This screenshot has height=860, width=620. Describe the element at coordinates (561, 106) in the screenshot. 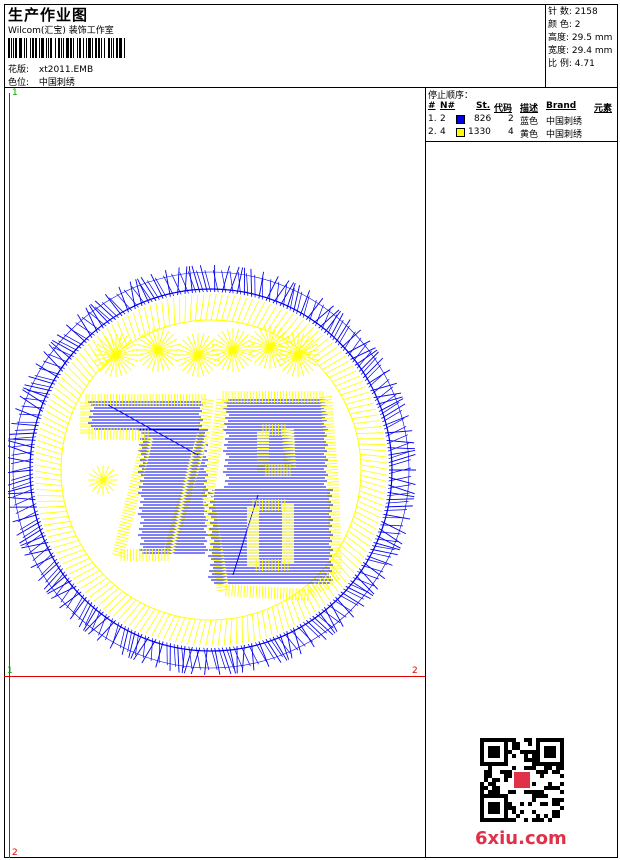

I see `col-brand: Brand` at that location.